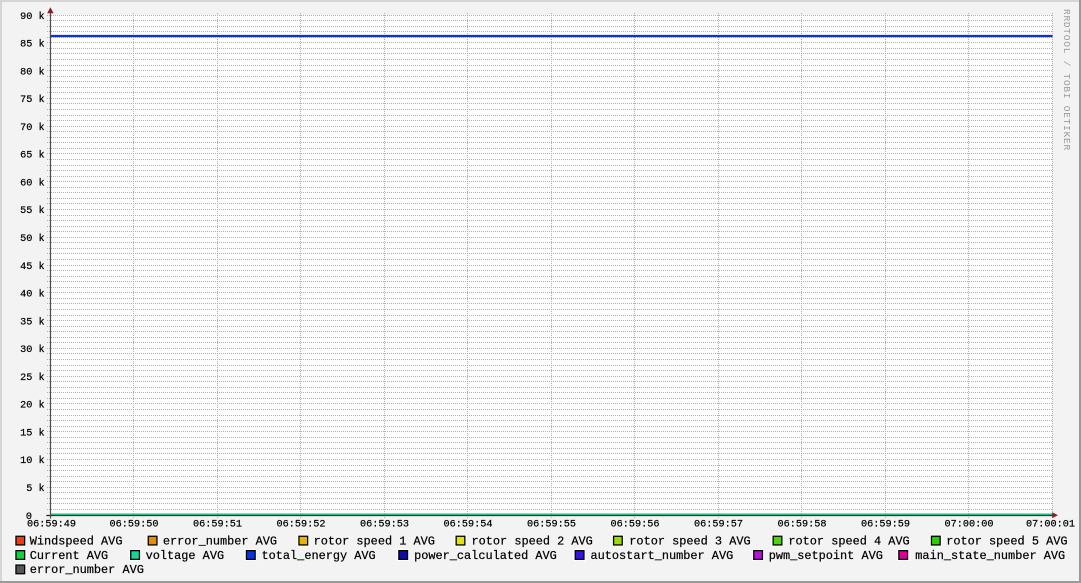  What do you see at coordinates (662, 556) in the screenshot?
I see `svg-text: autostart_number AVG` at bounding box center [662, 556].